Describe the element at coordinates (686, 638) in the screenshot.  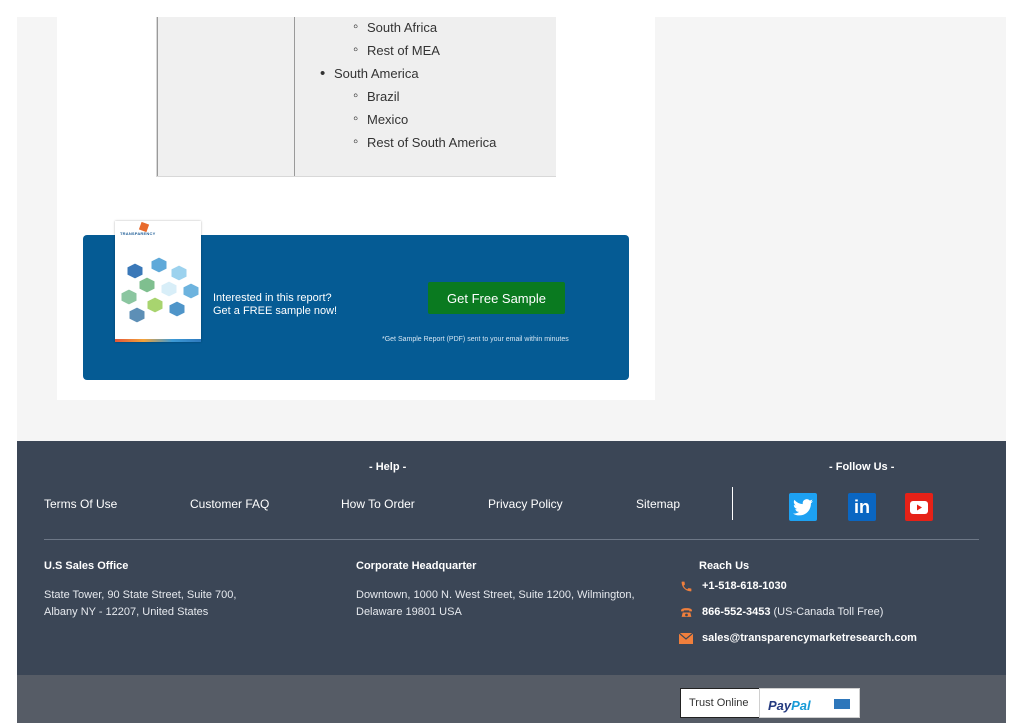
I see `email-icon` at that location.